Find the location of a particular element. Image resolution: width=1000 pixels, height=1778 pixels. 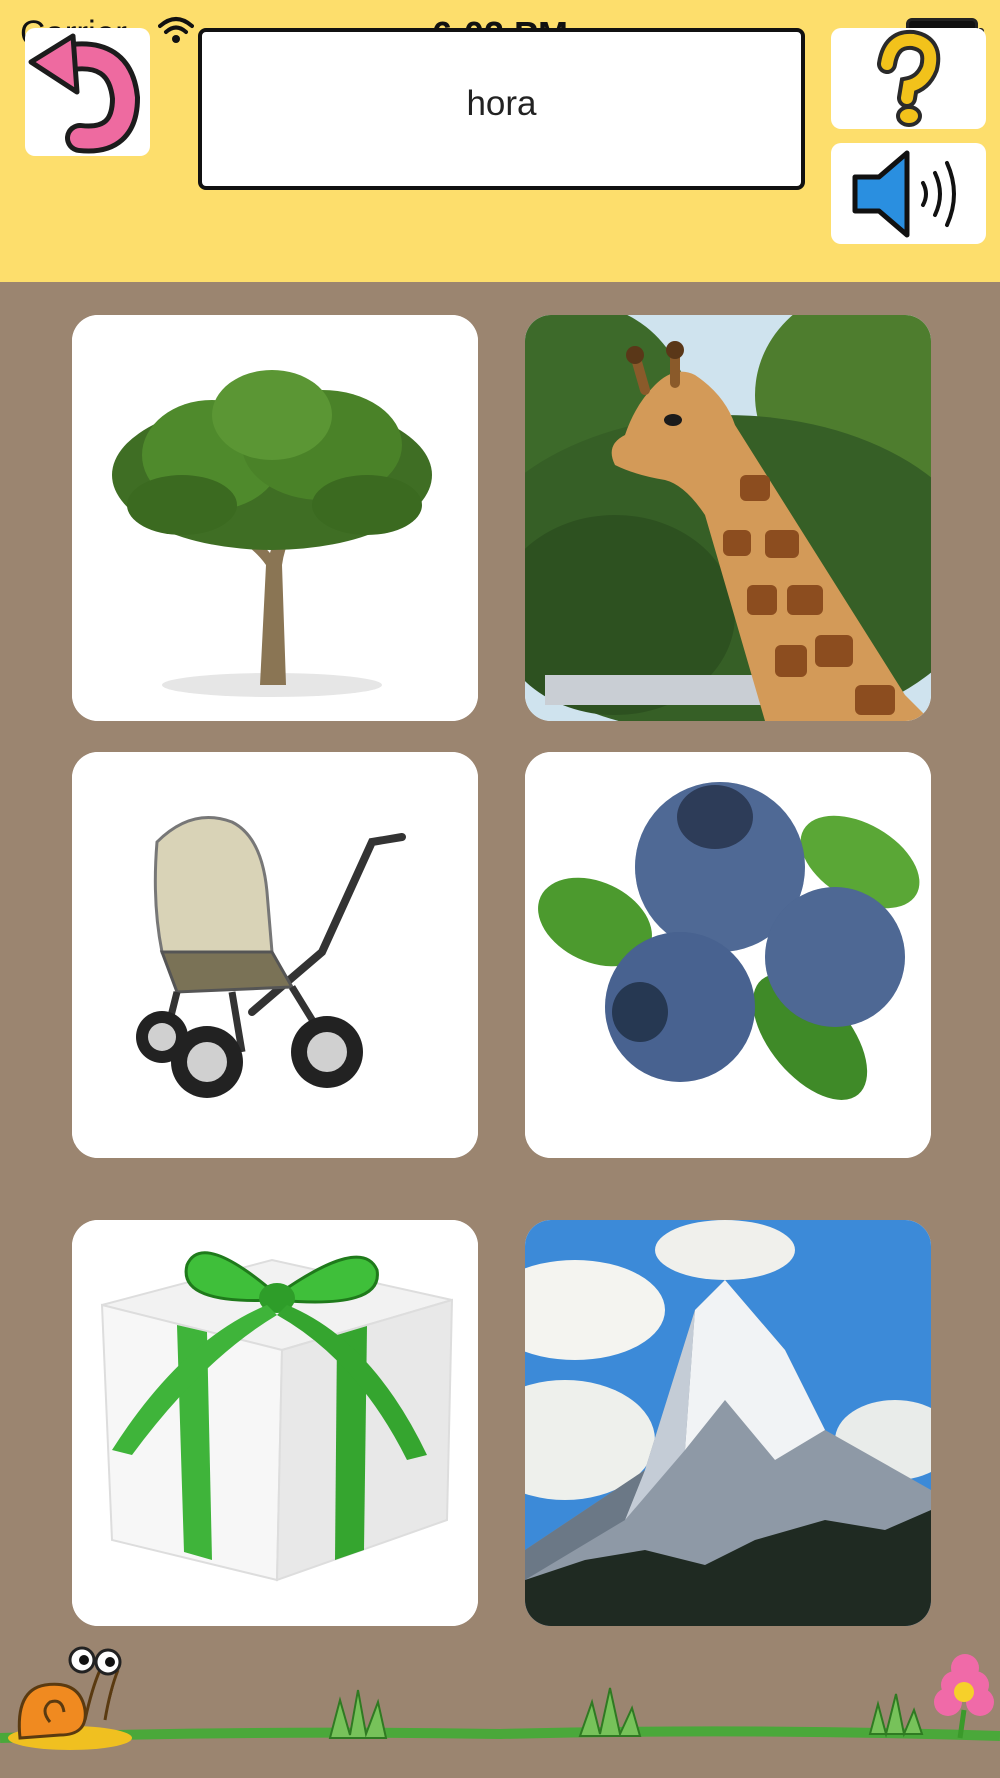

choice-card-stroller is located at coordinates (275, 955).